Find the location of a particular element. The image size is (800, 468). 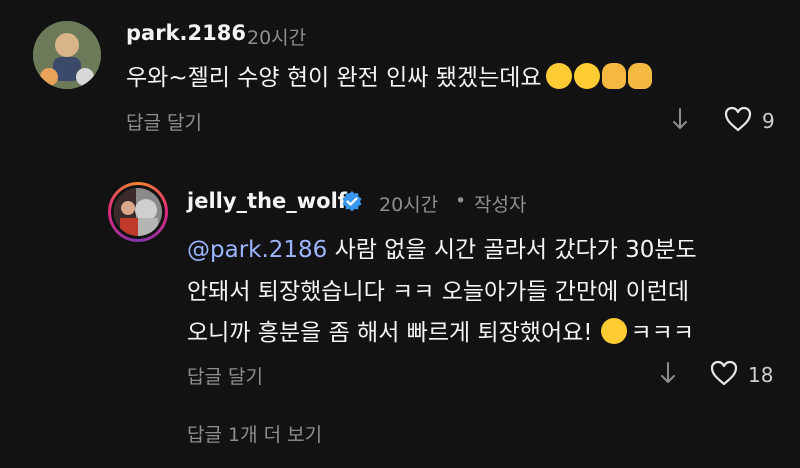

reply-text-part: 사람 없을 시간 골라서 갔다가 30분도 is located at coordinates (512, 250).